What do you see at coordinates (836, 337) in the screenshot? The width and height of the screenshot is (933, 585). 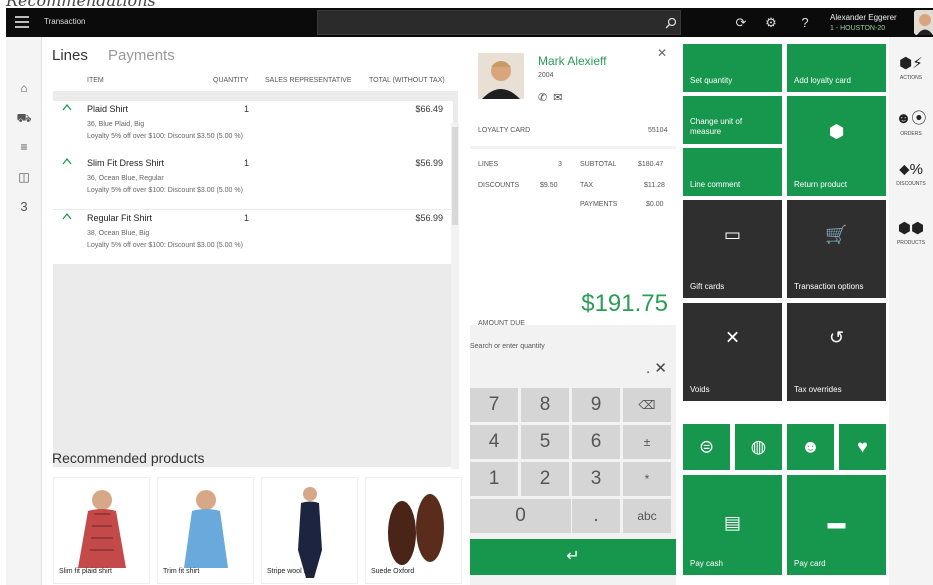 I see `undo-icon: ↺` at bounding box center [836, 337].